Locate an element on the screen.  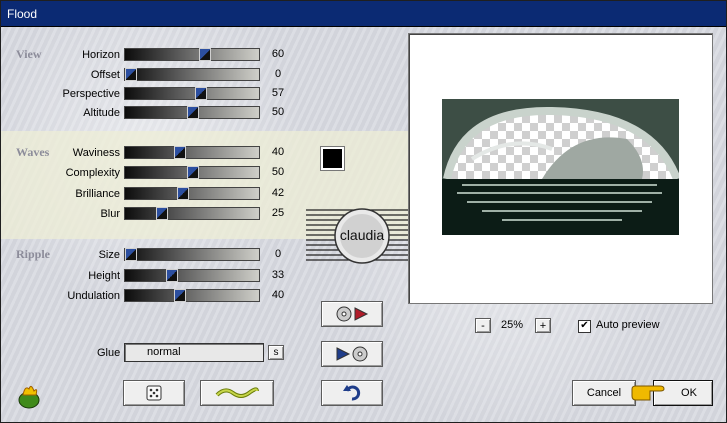
zoom-in-label: + is located at coordinates (543, 325).